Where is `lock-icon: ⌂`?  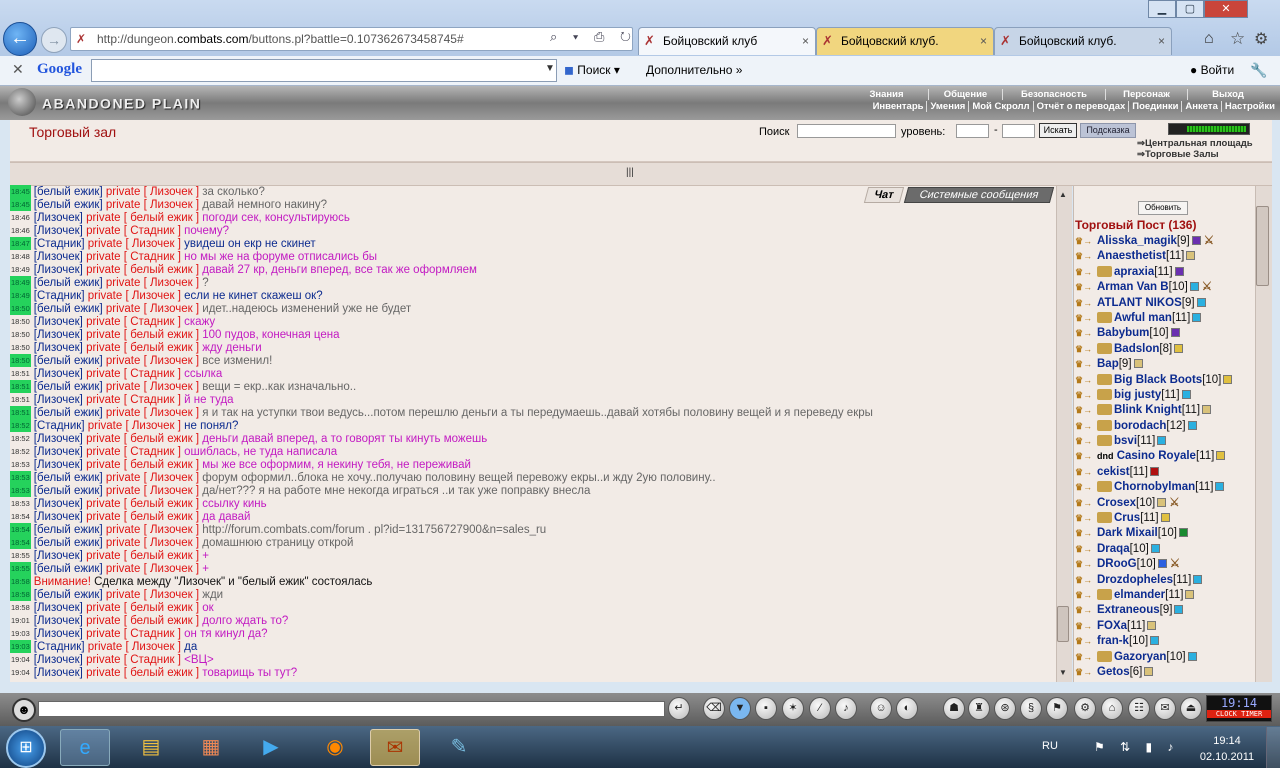
lock-icon: ⌂ is located at coordinates (1112, 708).